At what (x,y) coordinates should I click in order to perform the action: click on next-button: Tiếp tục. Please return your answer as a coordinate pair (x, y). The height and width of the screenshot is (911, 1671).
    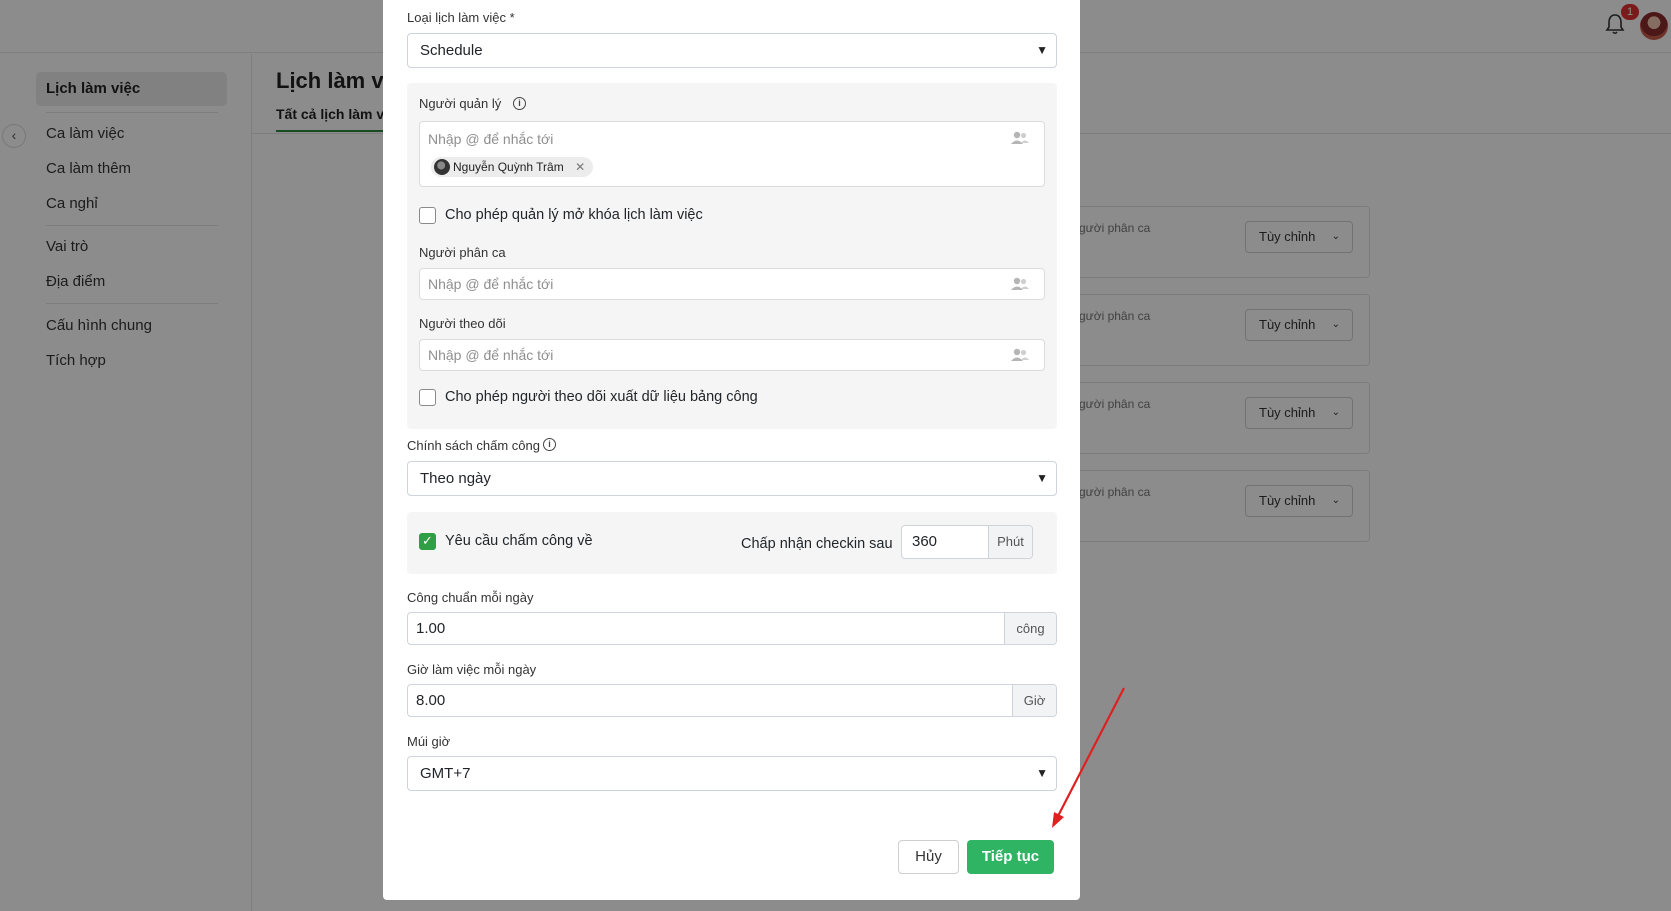
    Looking at the image, I should click on (1010, 857).